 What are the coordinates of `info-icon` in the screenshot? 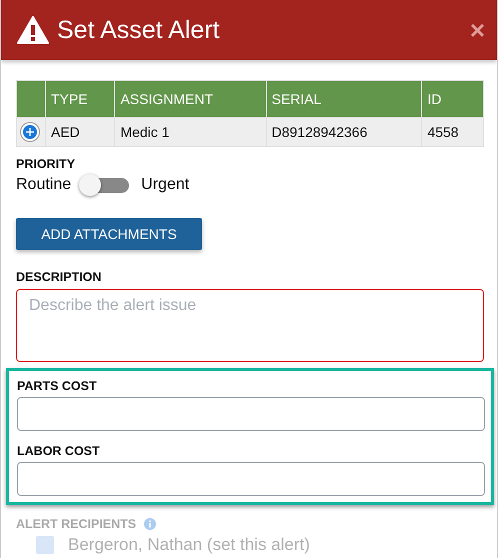 It's located at (150, 524).